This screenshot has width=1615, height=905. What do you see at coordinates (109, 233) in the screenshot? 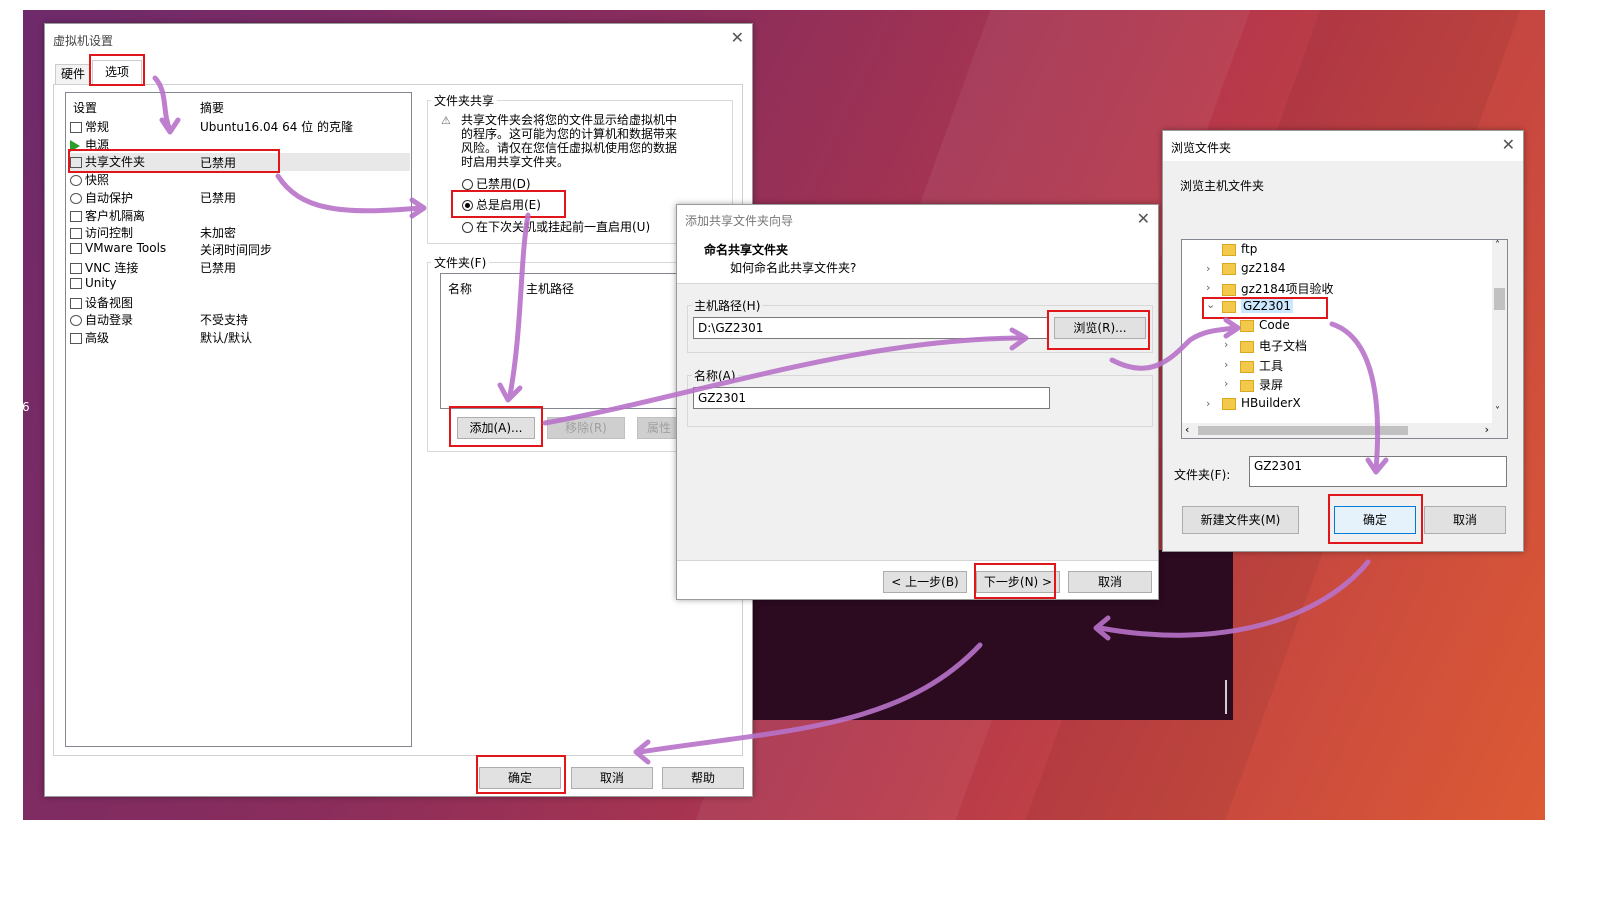
I see `item-label: 访问控制` at bounding box center [109, 233].